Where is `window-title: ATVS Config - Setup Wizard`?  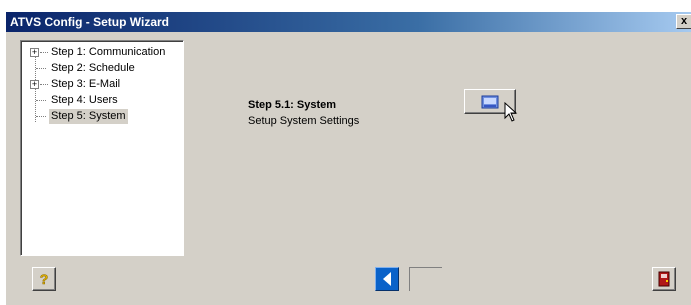
window-title: ATVS Config - Setup Wizard is located at coordinates (89, 22).